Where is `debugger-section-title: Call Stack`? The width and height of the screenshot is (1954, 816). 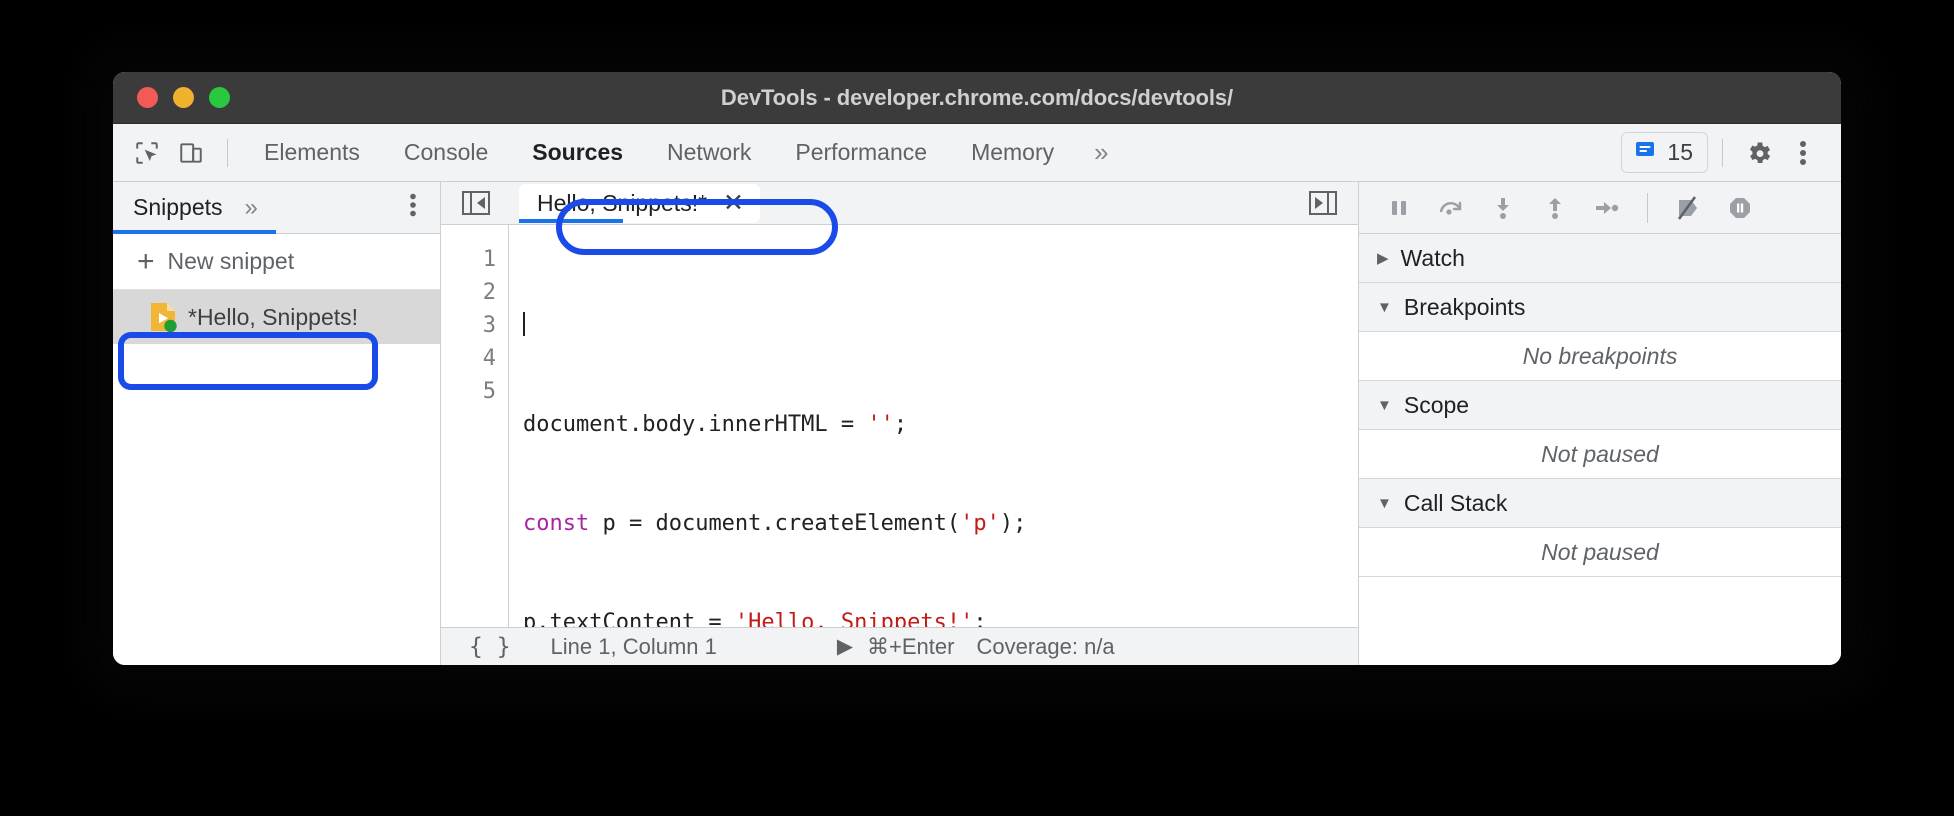
debugger-section-title: Call Stack is located at coordinates (1455, 502).